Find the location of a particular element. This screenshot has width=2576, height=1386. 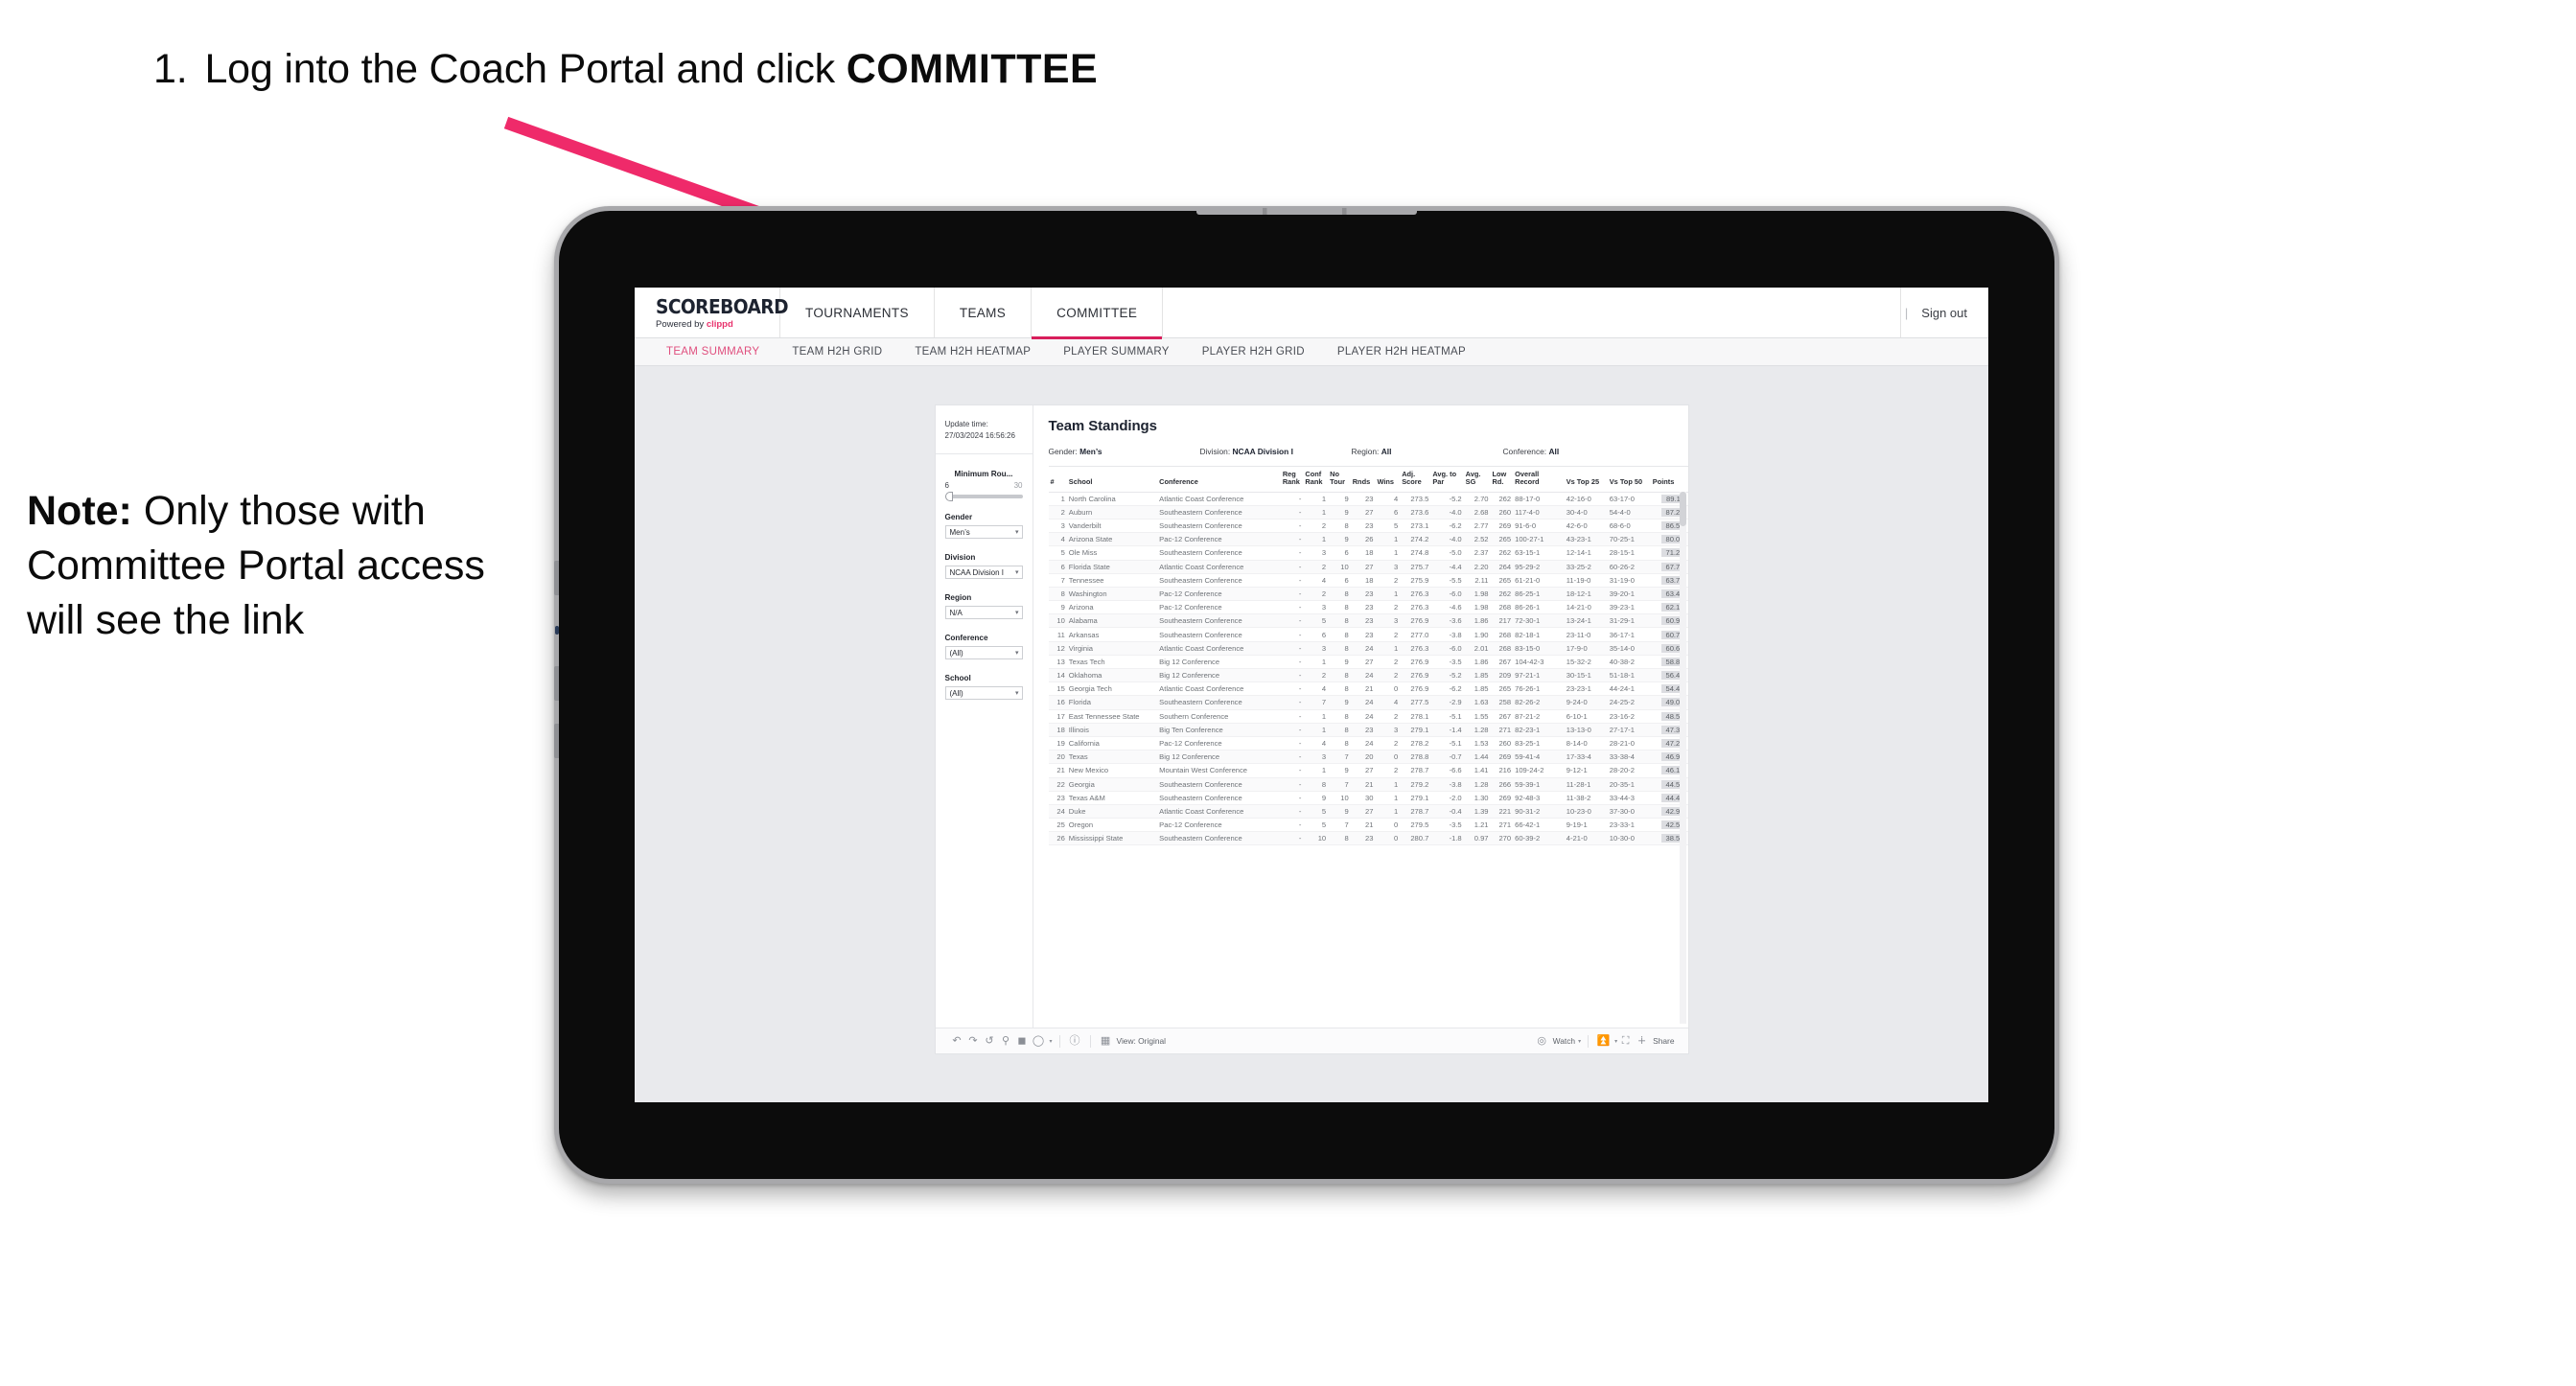

view-control: ▦ View: Original is located at coordinates (1132, 1041).